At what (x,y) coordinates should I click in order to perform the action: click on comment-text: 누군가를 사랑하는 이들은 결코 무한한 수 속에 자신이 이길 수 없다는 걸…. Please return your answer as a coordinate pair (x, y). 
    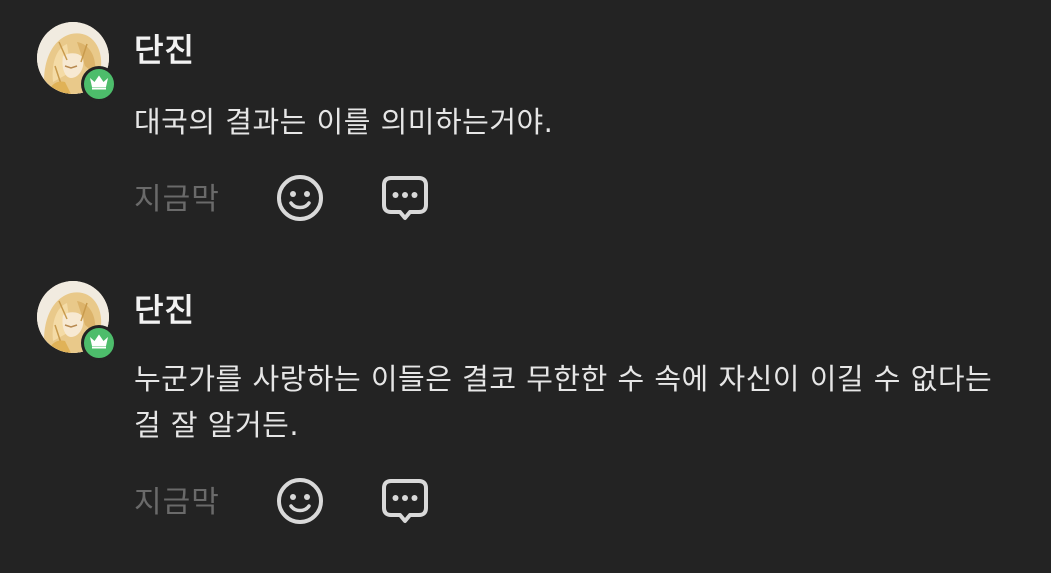
    Looking at the image, I should click on (563, 402).